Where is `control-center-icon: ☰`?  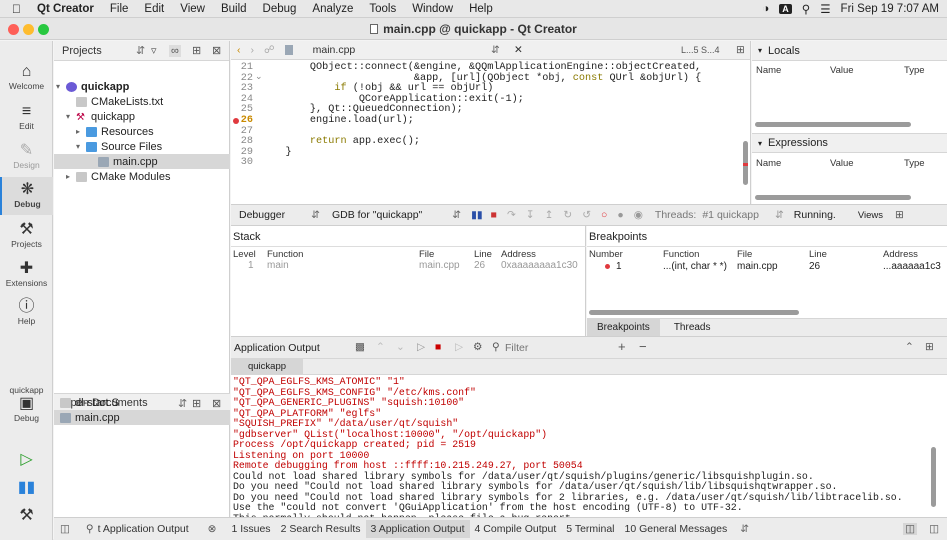
control-center-icon: ☰ is located at coordinates (825, 9).